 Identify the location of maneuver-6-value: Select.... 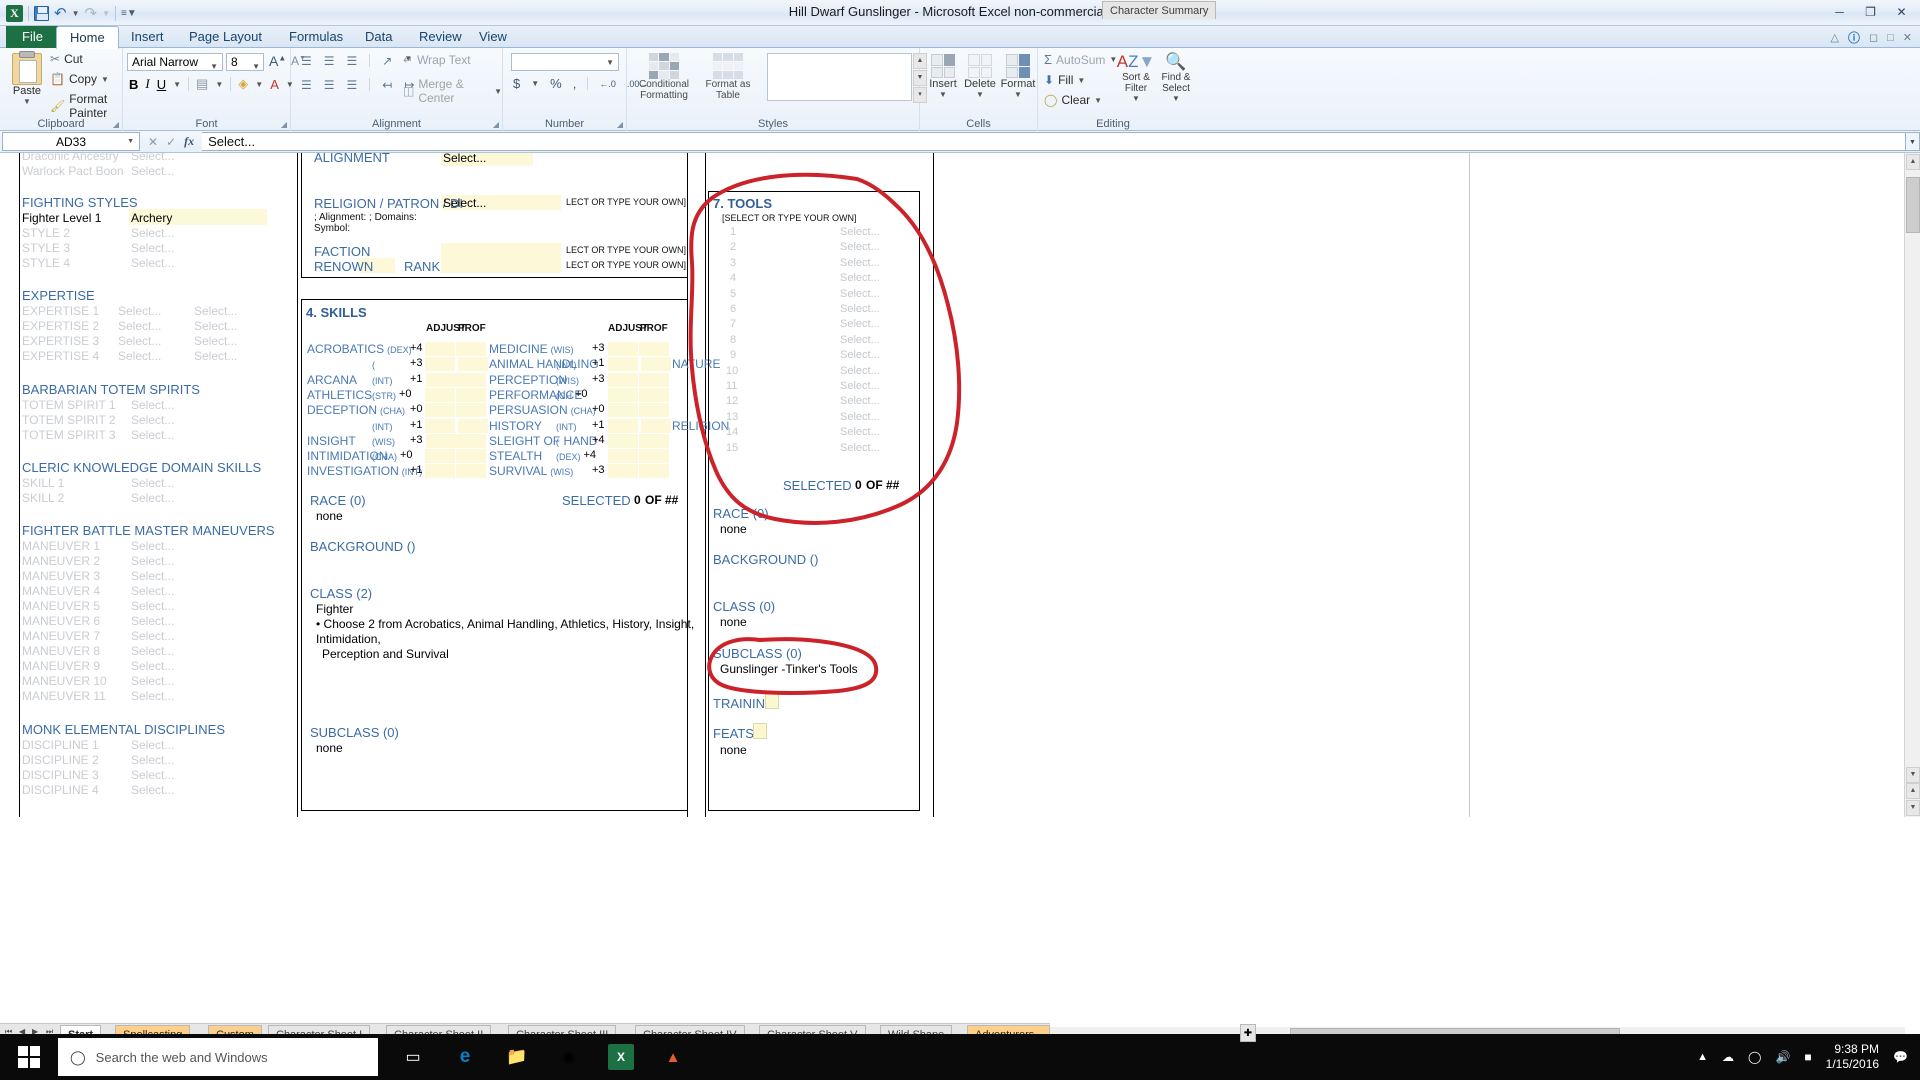
(152, 621).